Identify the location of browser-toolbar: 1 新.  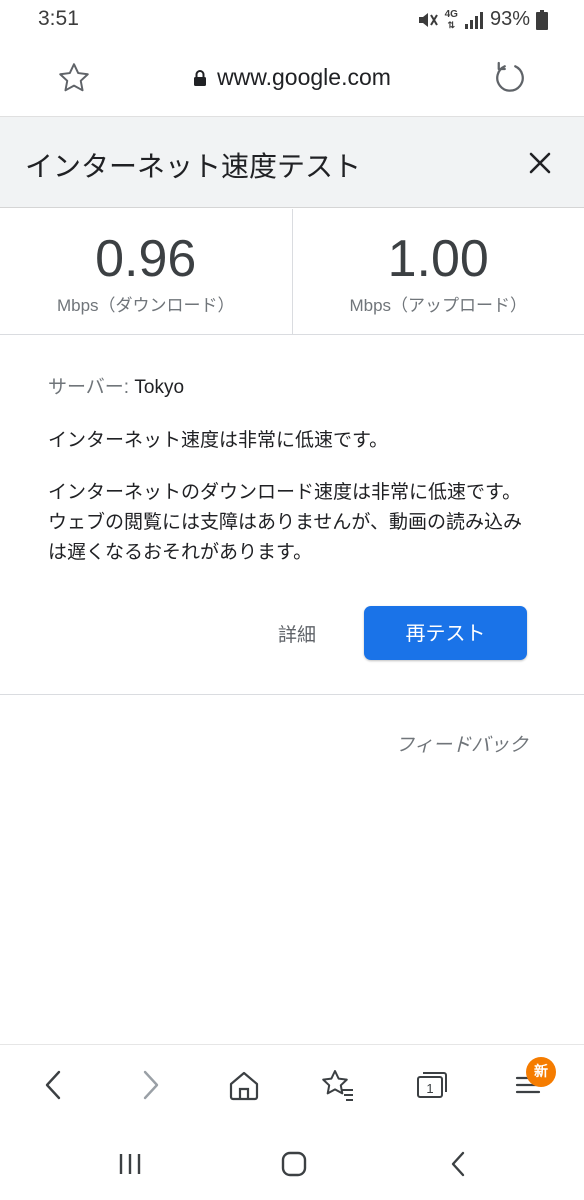
(292, 1084).